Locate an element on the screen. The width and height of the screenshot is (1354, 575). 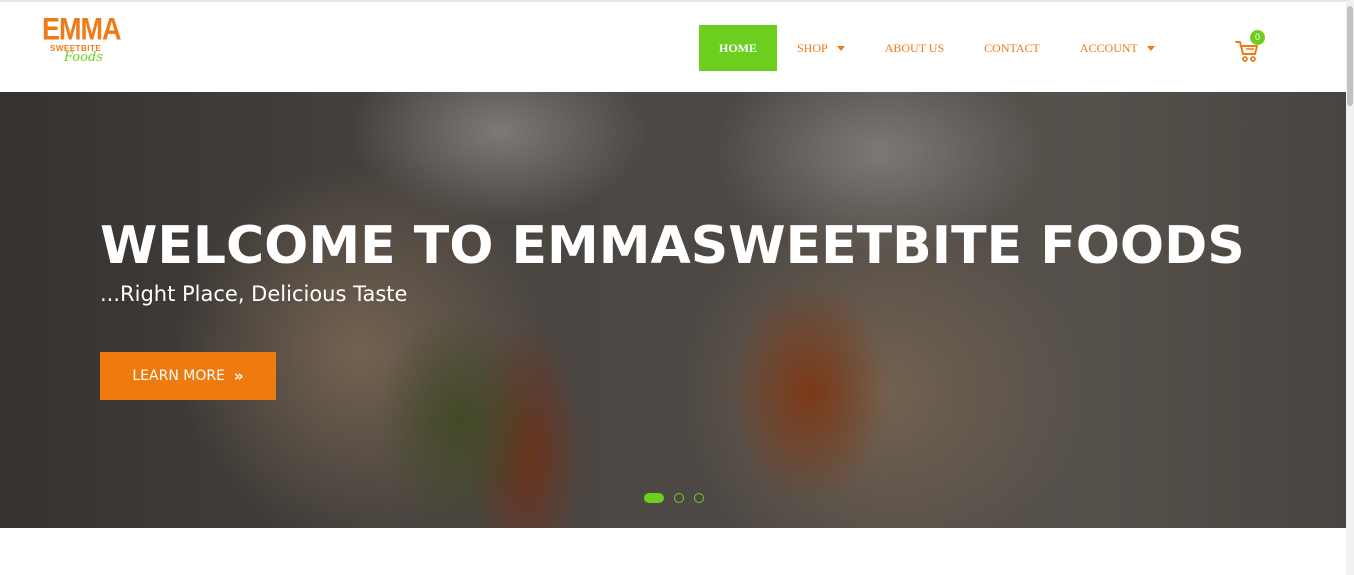
main-nav: HOME SHOP ABOUT US CONTACT ACCOUNT is located at coordinates (937, 48).